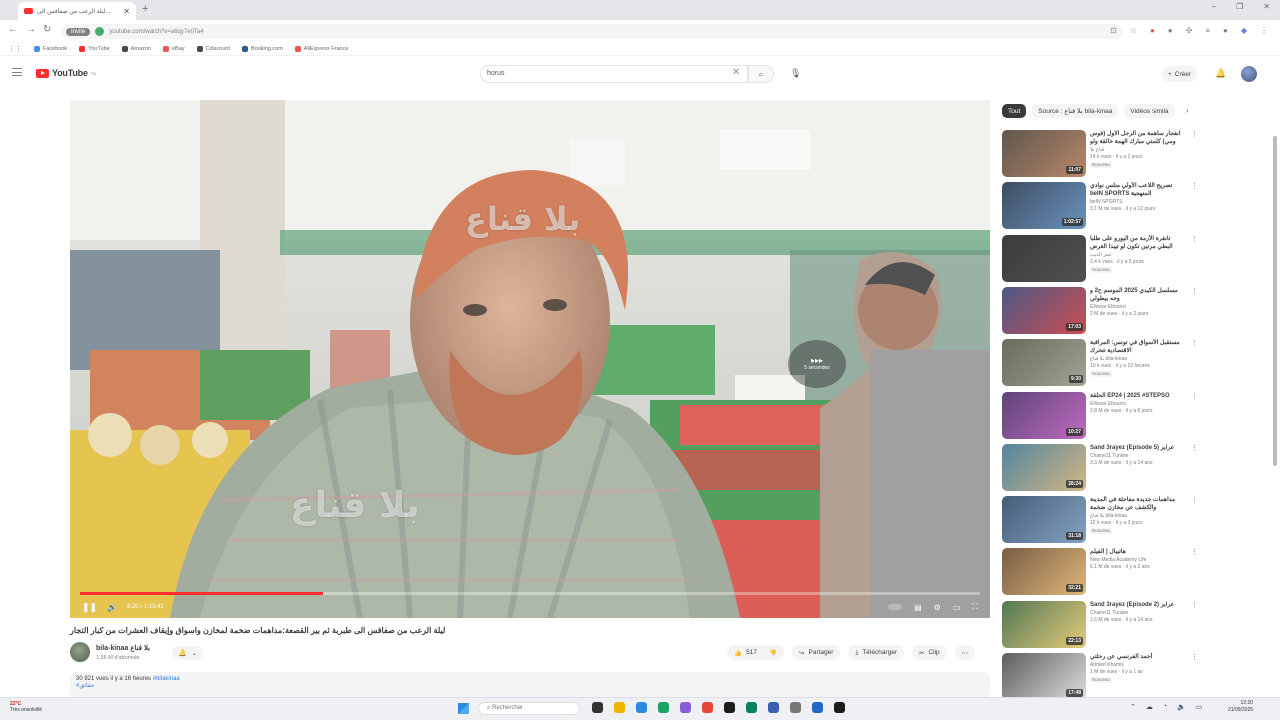 The height and width of the screenshot is (720, 1280). What do you see at coordinates (1138, 665) in the screenshot?
I see `recommended-video-channel: Ahmed Khamis` at bounding box center [1138, 665].